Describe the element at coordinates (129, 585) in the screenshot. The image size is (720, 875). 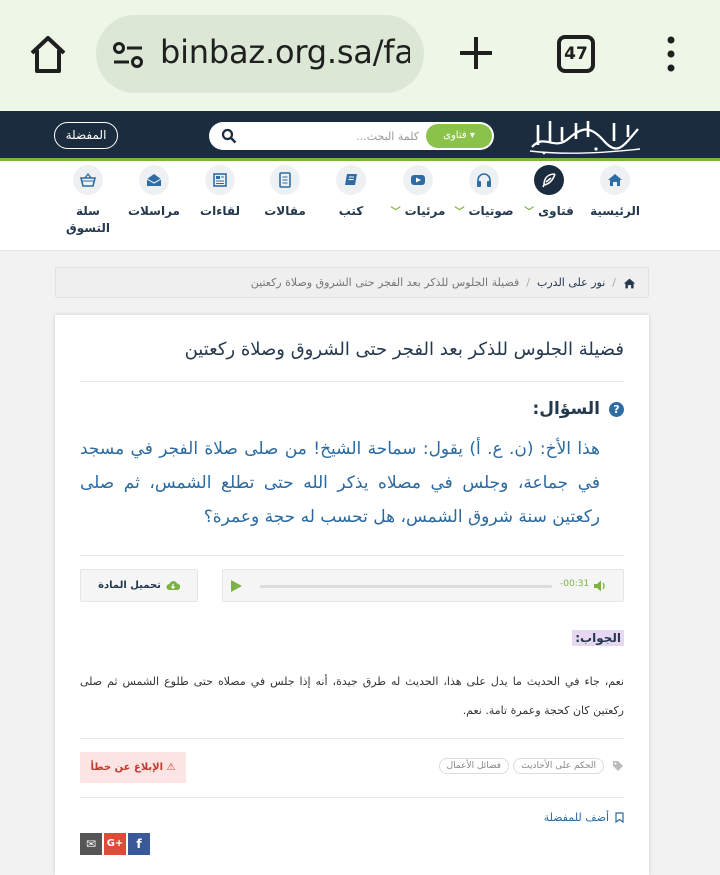
I see `download-label: تحميل المادة` at that location.